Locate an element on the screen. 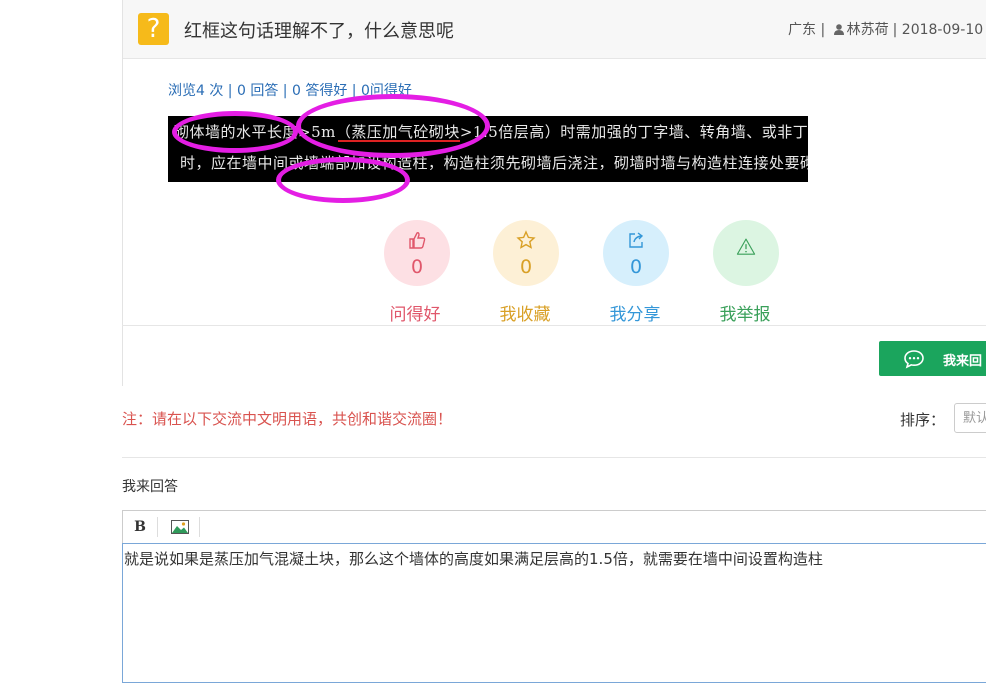 The width and height of the screenshot is (986, 683). chat-bubble-icon is located at coordinates (914, 359).